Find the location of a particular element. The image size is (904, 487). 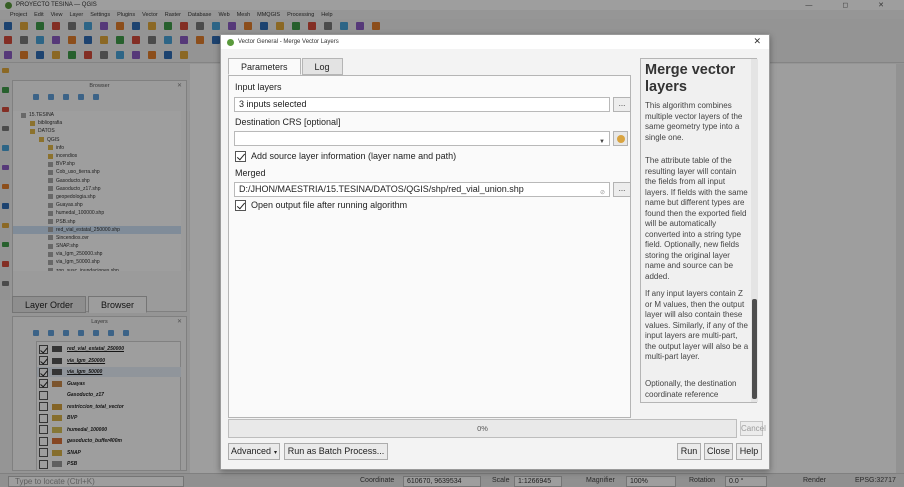

chevron-down-icon: ▾ is located at coordinates (276, 453).